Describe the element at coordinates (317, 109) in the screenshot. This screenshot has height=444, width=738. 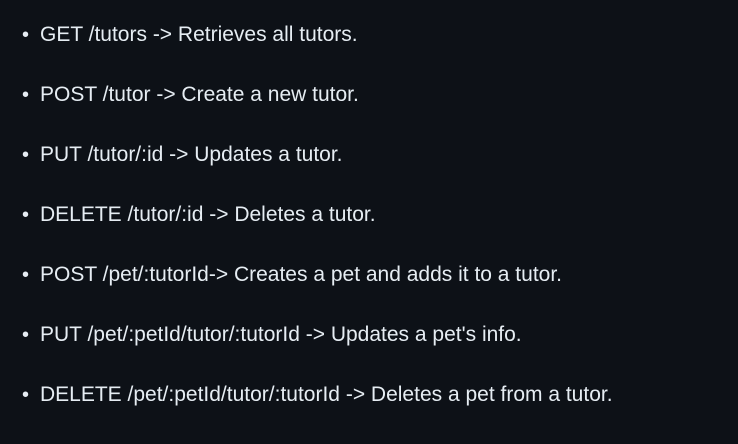
I see `list-item: • POST /tutor -> Create a new tutor.` at that location.